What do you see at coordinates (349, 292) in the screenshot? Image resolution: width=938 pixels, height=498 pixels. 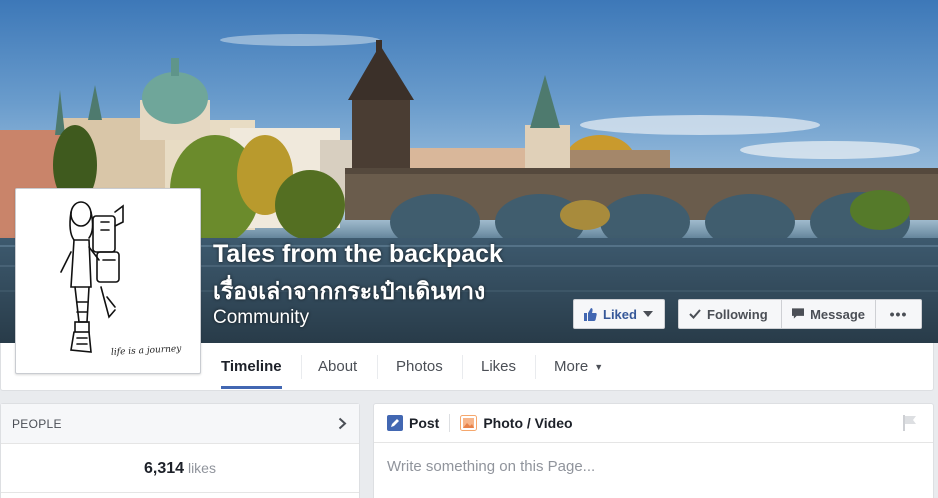 I see `page-subtitle: เรื่องเล่าจากกระเป๋าเดินทาง` at bounding box center [349, 292].